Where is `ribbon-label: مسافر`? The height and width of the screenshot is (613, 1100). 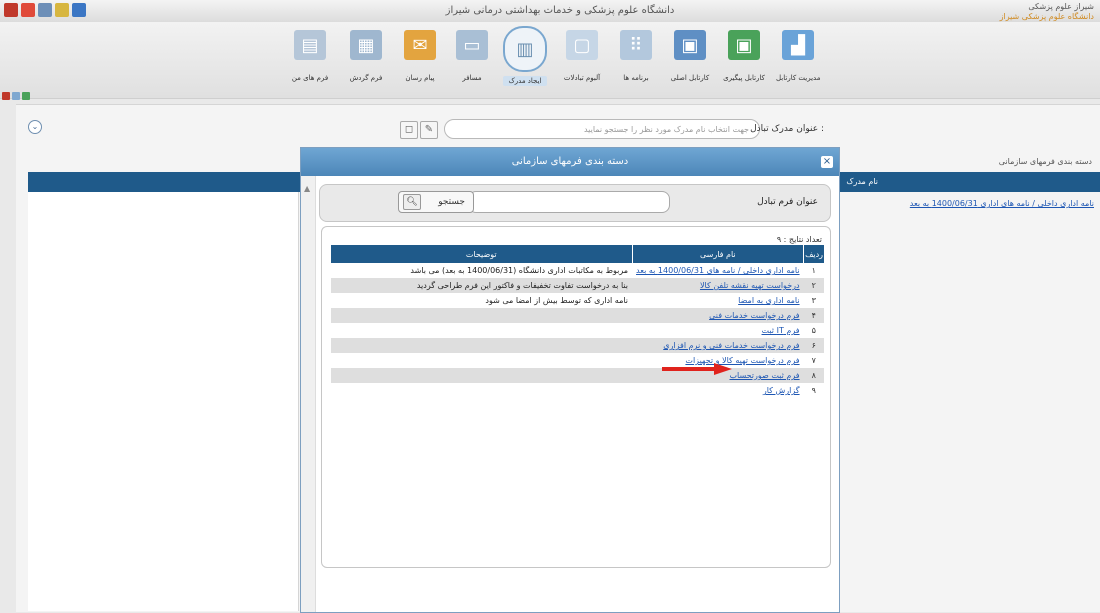
ribbon-label: مسافر is located at coordinates (472, 78).